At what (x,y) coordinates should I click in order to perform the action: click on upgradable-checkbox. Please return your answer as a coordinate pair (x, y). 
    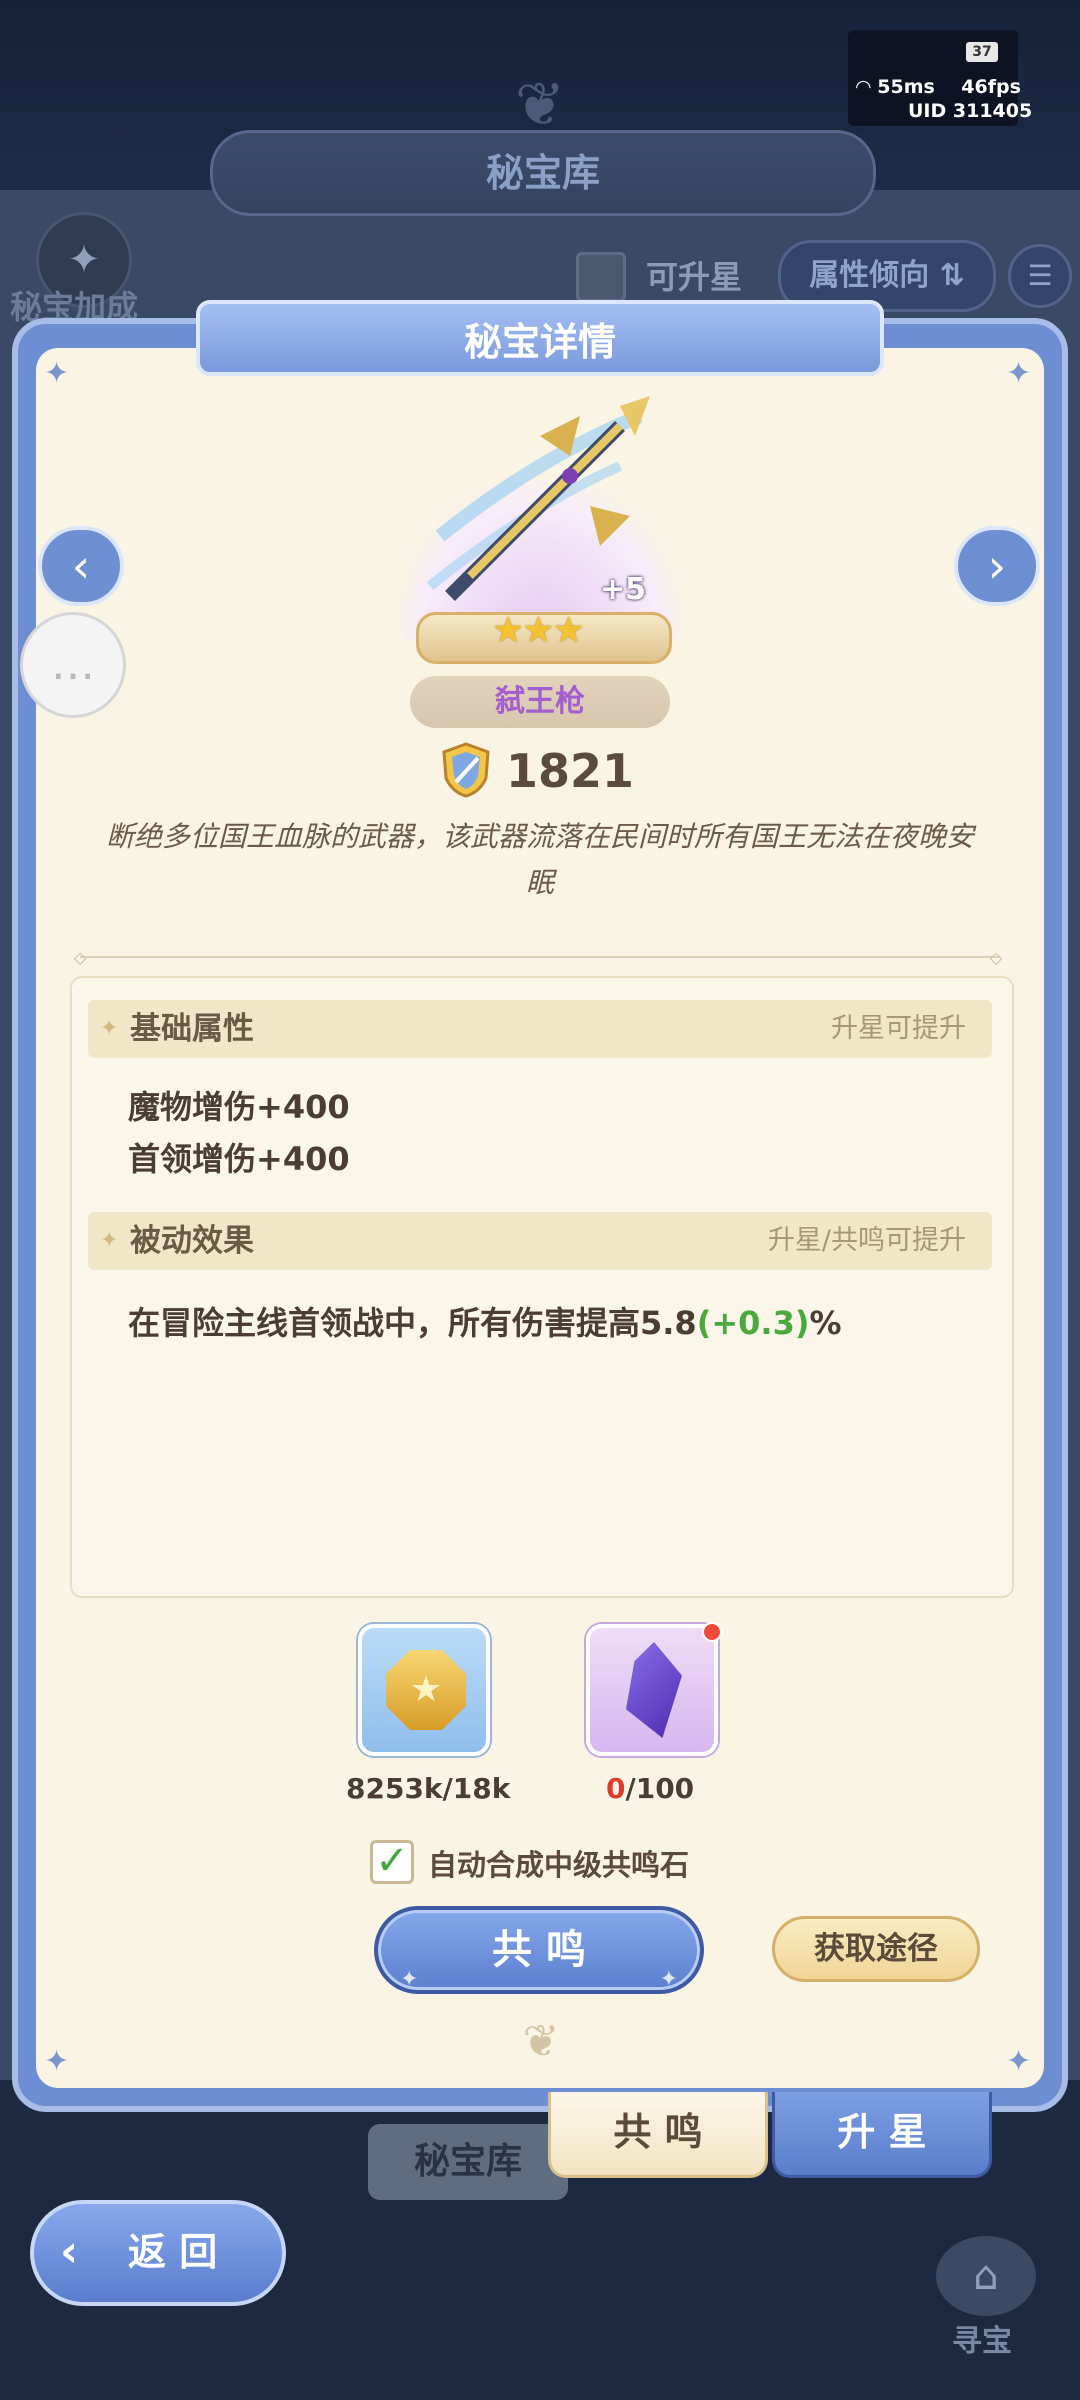
    Looking at the image, I should click on (601, 277).